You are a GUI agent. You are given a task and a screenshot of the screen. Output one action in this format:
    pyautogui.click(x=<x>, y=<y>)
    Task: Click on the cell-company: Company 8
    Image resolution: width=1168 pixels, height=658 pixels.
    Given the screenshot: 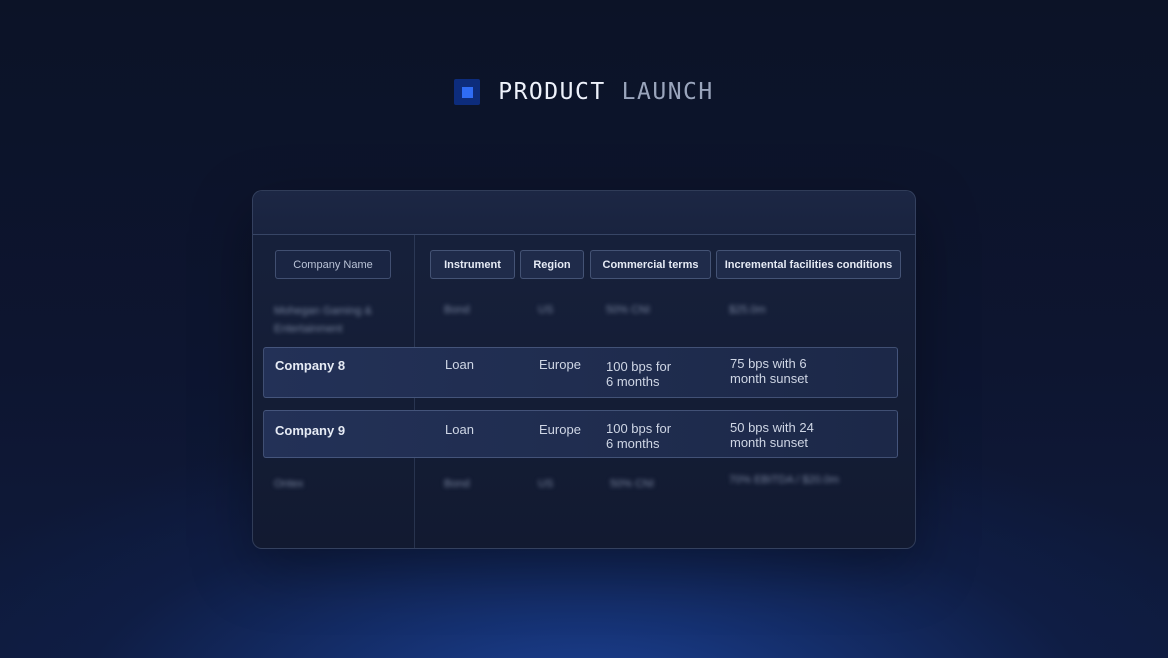 What is the action you would take?
    pyautogui.click(x=310, y=365)
    